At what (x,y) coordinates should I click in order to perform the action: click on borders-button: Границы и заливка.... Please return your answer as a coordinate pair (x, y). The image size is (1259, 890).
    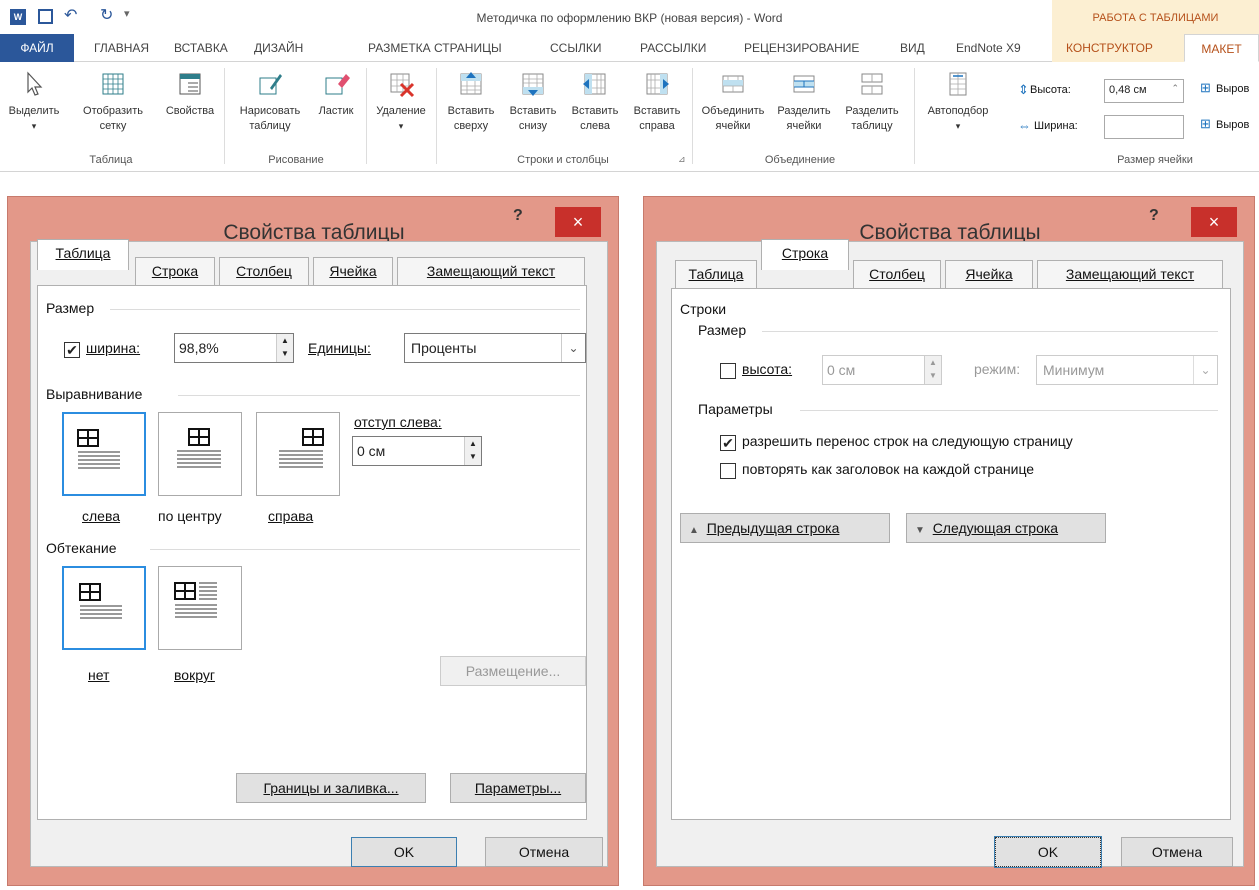
    Looking at the image, I should click on (331, 788).